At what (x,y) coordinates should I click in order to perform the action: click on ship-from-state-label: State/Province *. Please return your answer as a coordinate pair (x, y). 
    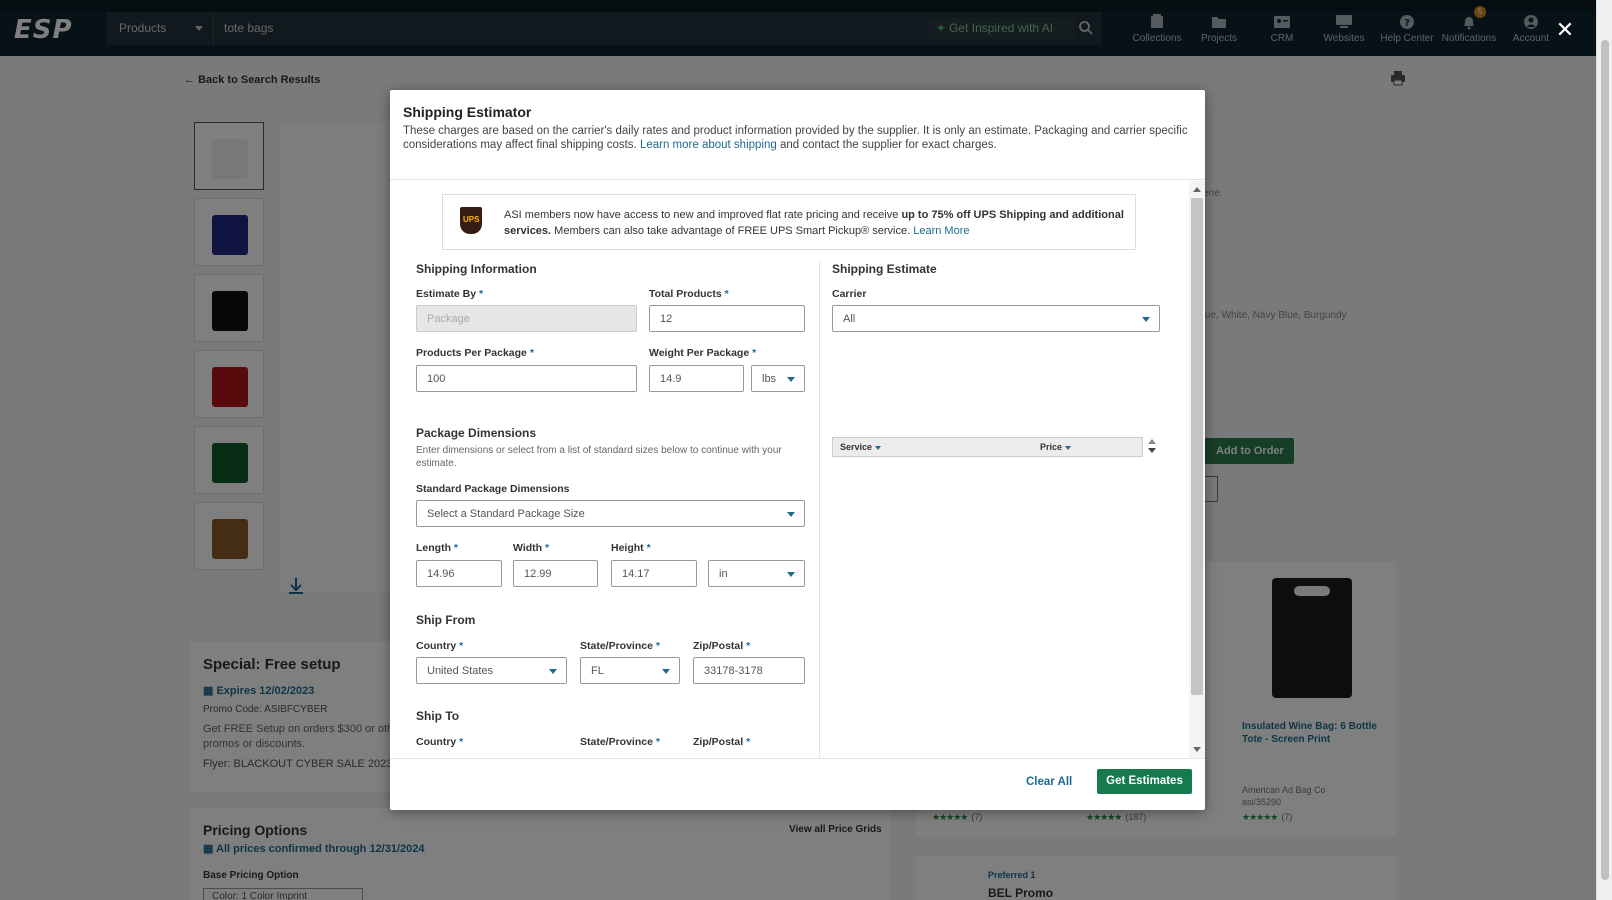
    Looking at the image, I should click on (620, 646).